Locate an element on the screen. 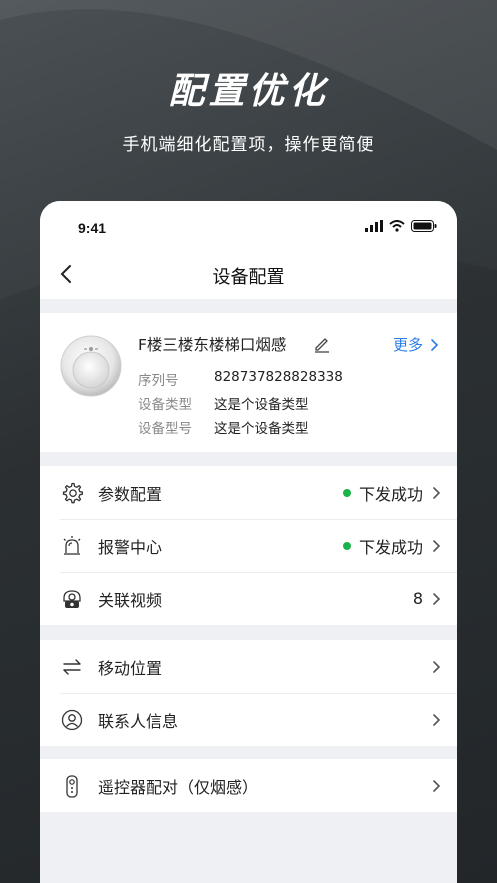 Image resolution: width=497 pixels, height=883 pixels. serial-value: 828737828828338 is located at coordinates (278, 377).